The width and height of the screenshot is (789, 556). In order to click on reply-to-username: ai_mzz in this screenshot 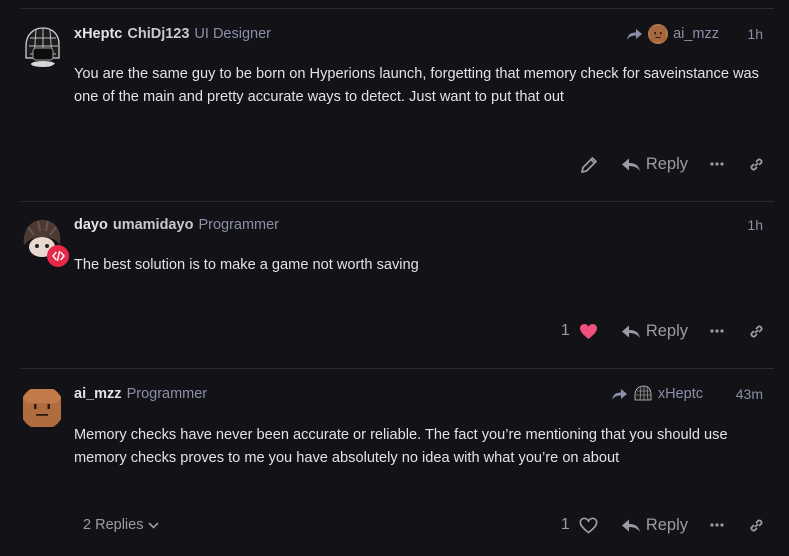, I will do `click(696, 34)`.